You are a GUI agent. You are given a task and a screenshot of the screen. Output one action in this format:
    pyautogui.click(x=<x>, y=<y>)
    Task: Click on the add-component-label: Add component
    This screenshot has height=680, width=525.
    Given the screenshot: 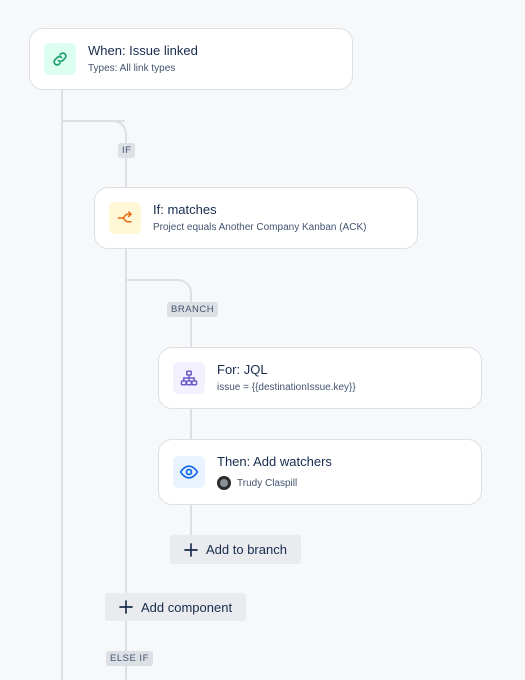 What is the action you would take?
    pyautogui.click(x=187, y=607)
    